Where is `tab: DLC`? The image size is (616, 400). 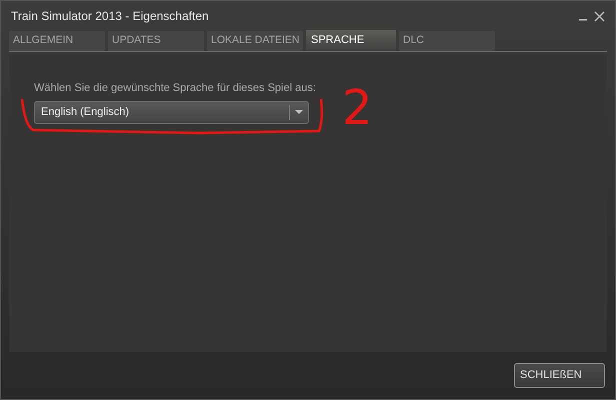 tab: DLC is located at coordinates (447, 41).